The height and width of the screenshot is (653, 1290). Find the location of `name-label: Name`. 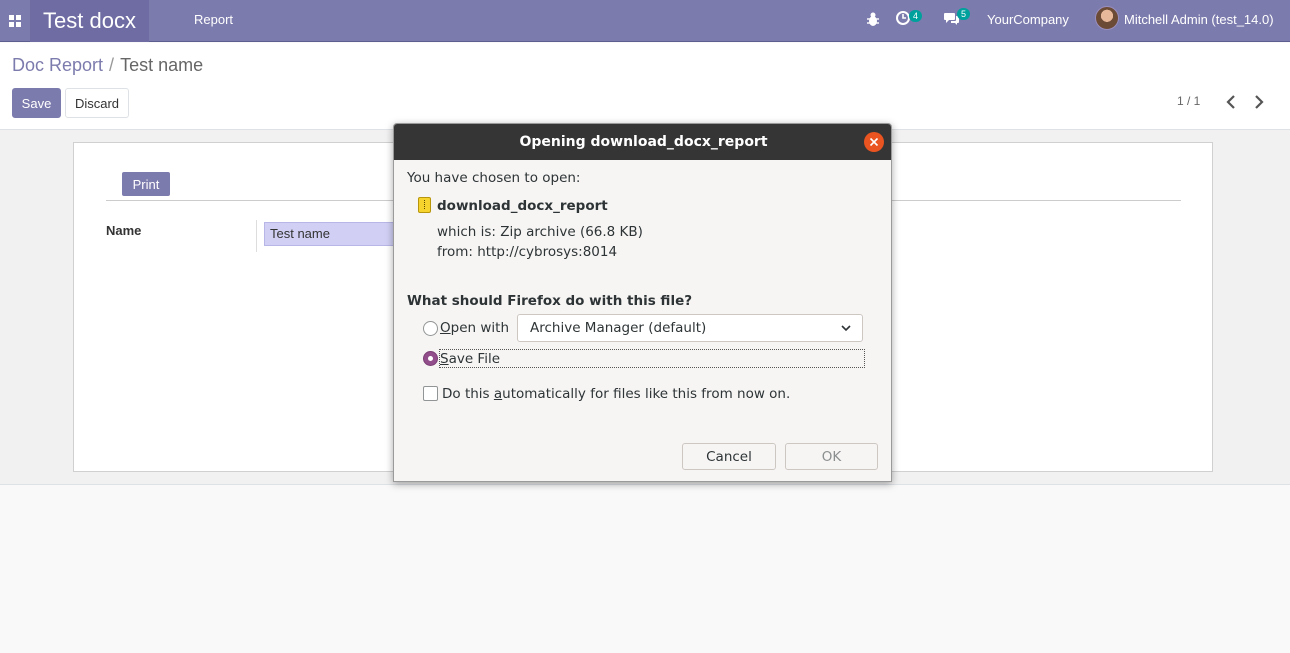

name-label: Name is located at coordinates (124, 230).